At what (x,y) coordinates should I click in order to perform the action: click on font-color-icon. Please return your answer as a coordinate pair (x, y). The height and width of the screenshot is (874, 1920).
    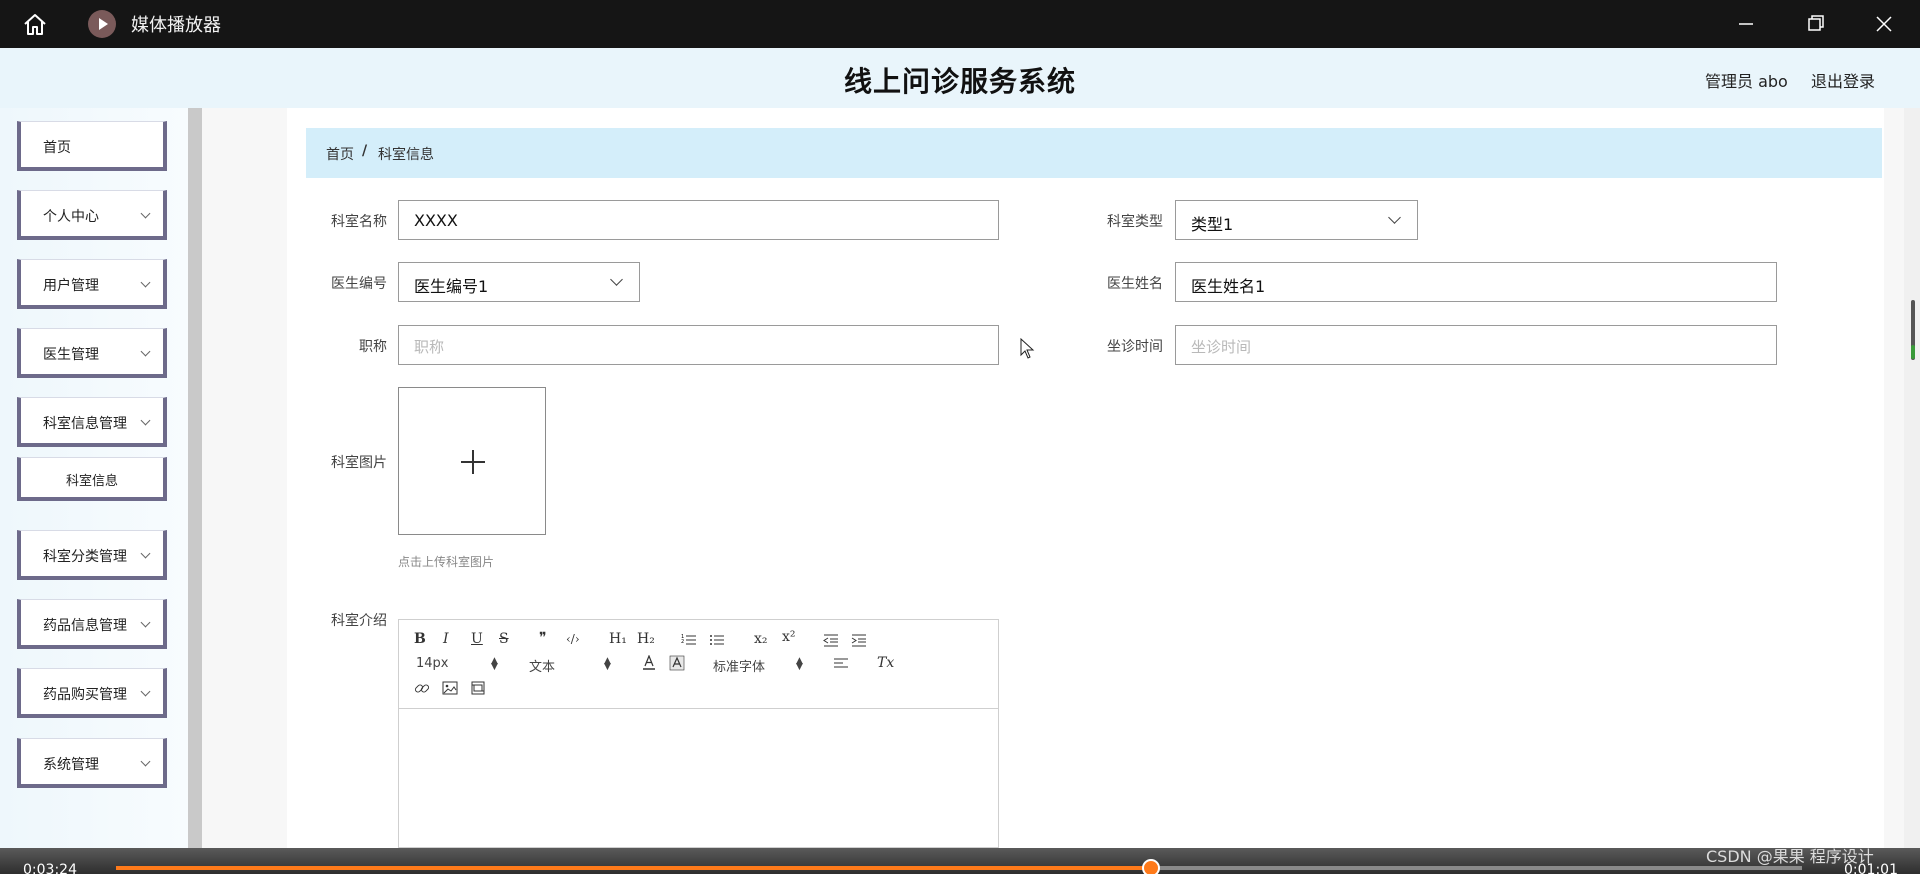
    Looking at the image, I should click on (649, 663).